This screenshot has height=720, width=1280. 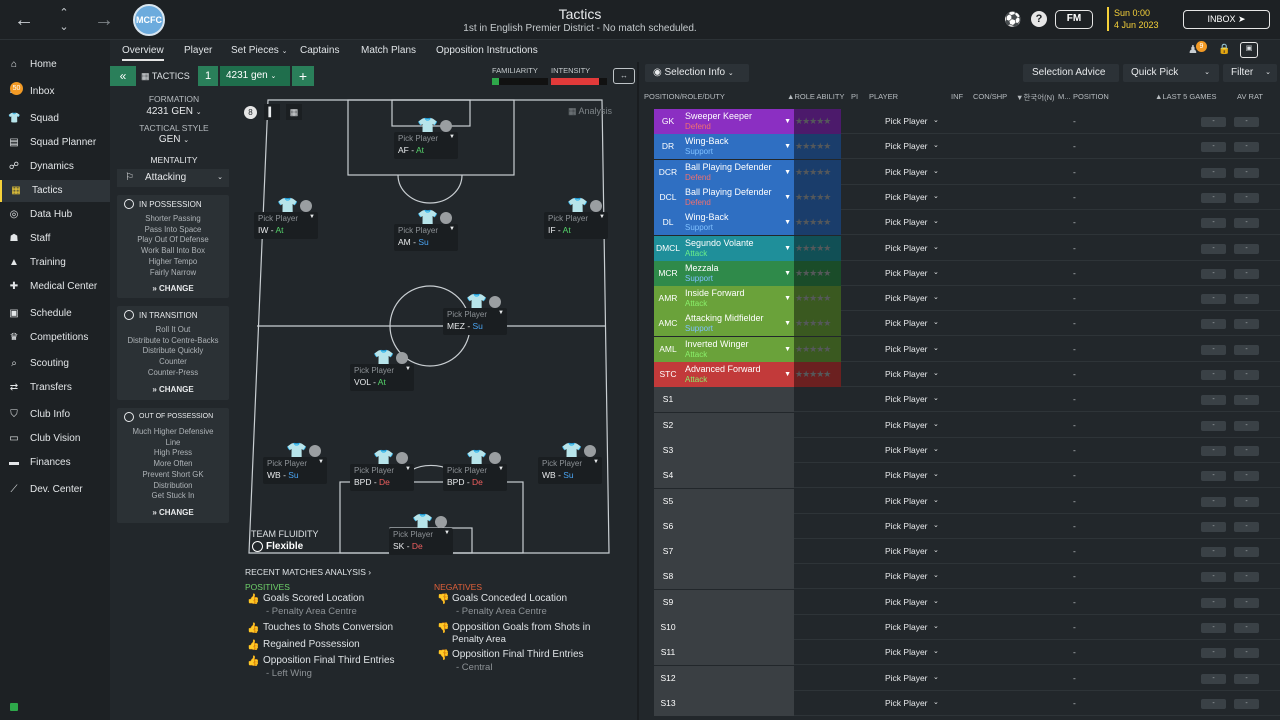 What do you see at coordinates (382, 370) in the screenshot?
I see `pitch-position-vol: 👕 Pick Player VOL - At ▼` at bounding box center [382, 370].